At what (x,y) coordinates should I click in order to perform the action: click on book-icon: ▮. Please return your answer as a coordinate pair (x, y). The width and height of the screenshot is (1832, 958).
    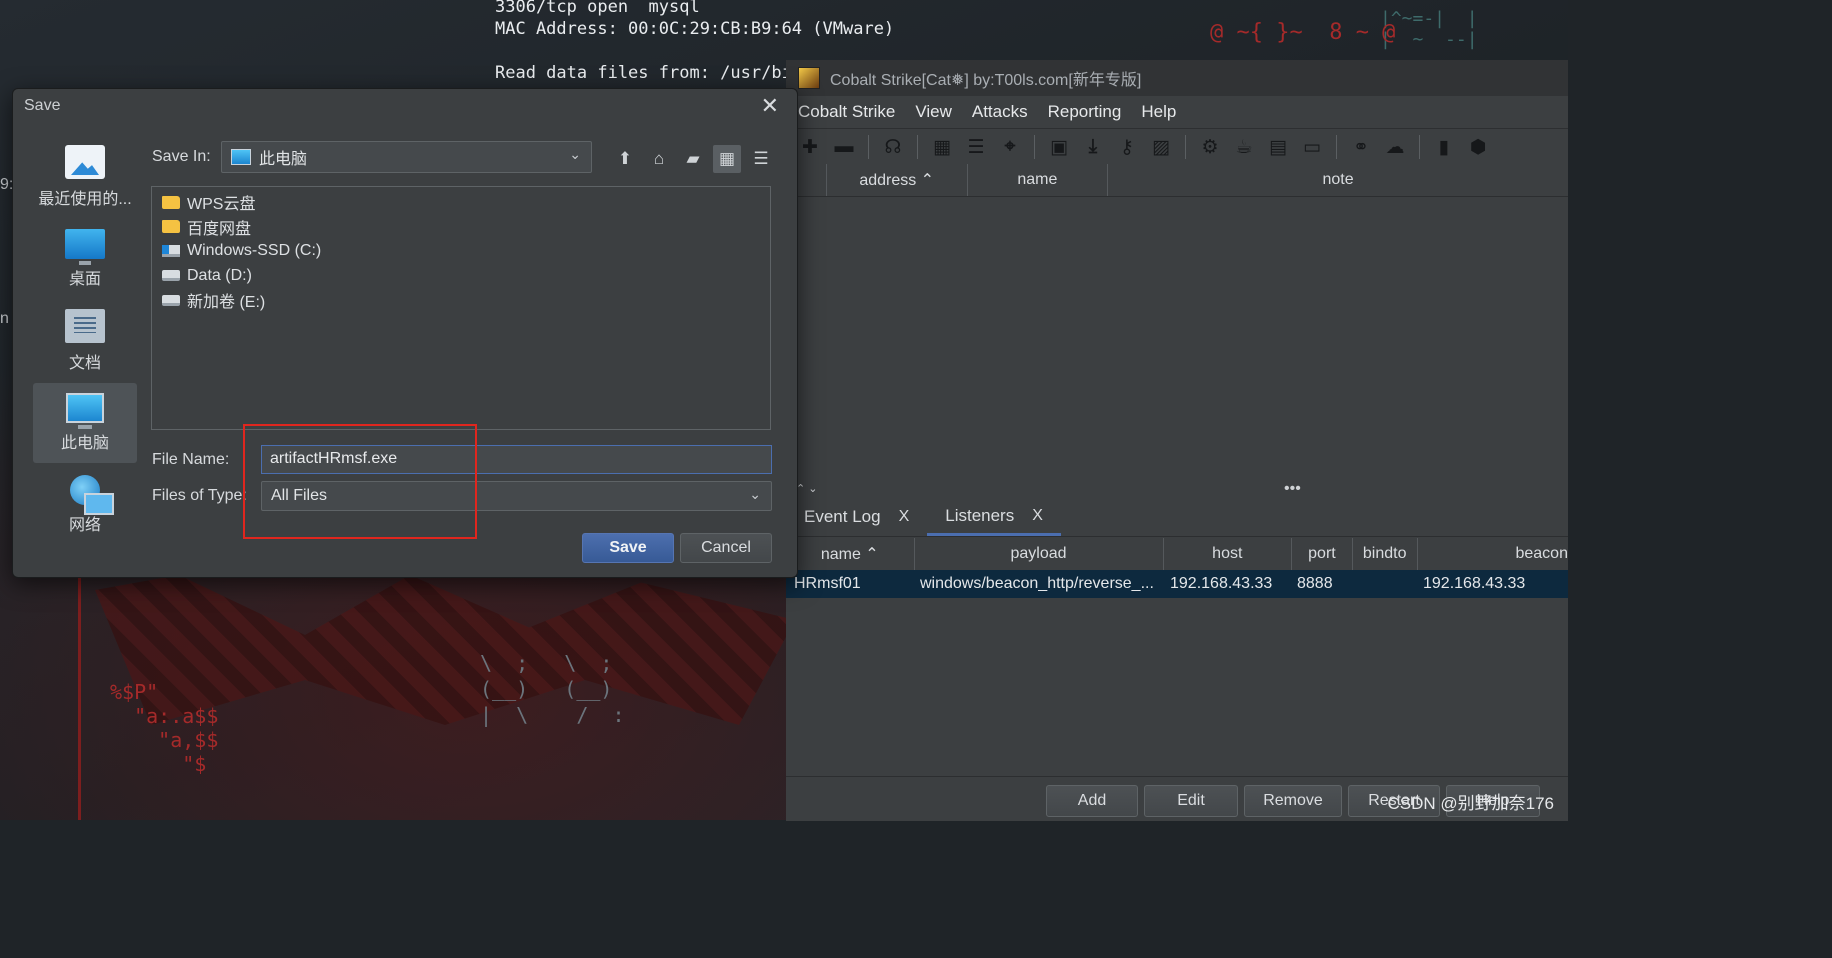
    Looking at the image, I should click on (1444, 147).